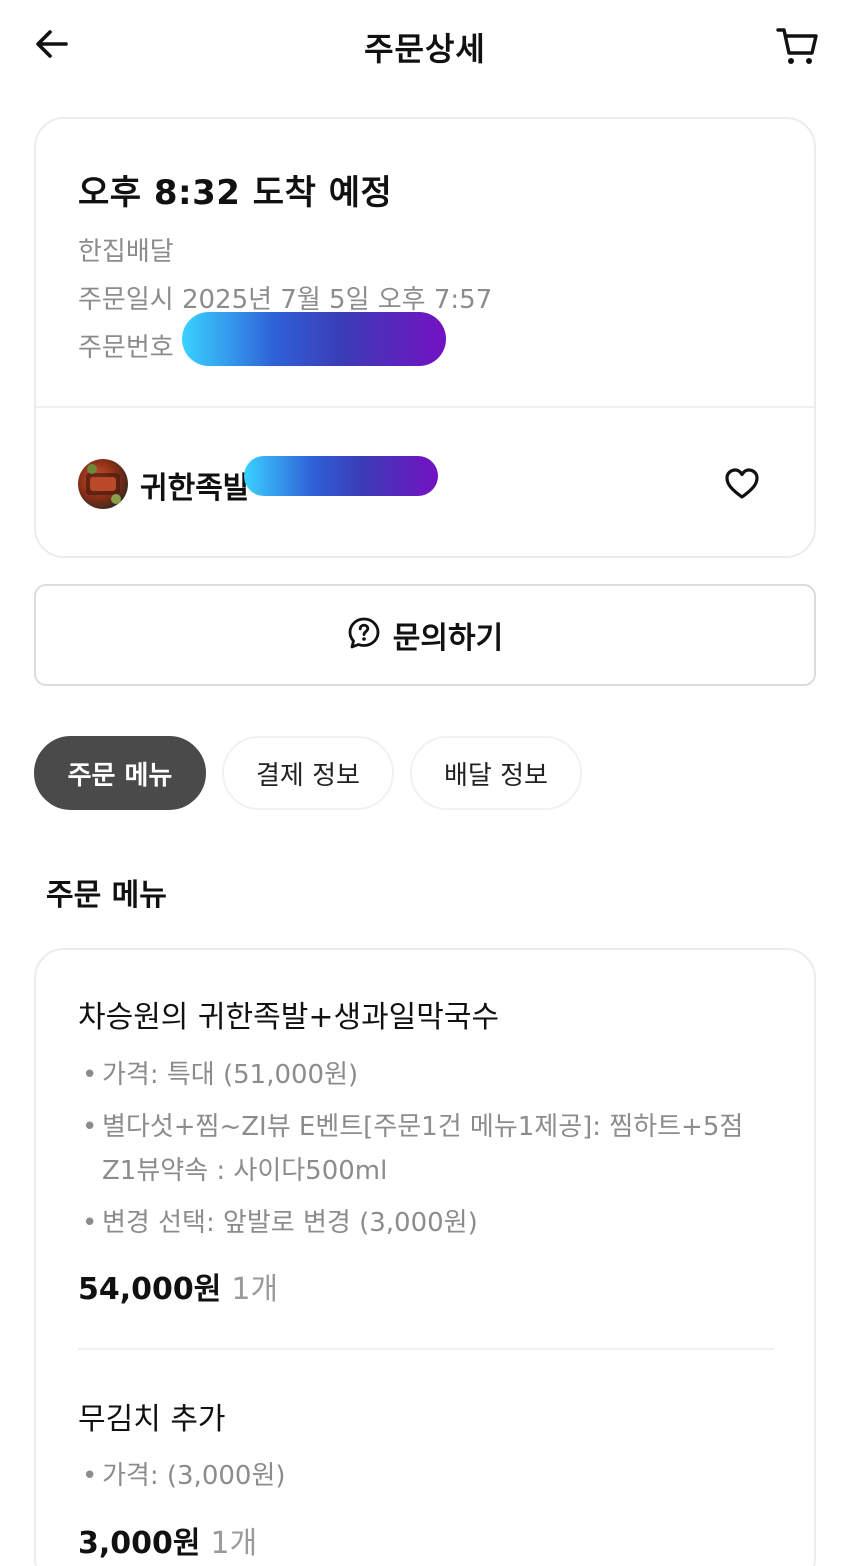 This screenshot has width=850, height=1566. I want to click on card-divider, so click(425, 407).